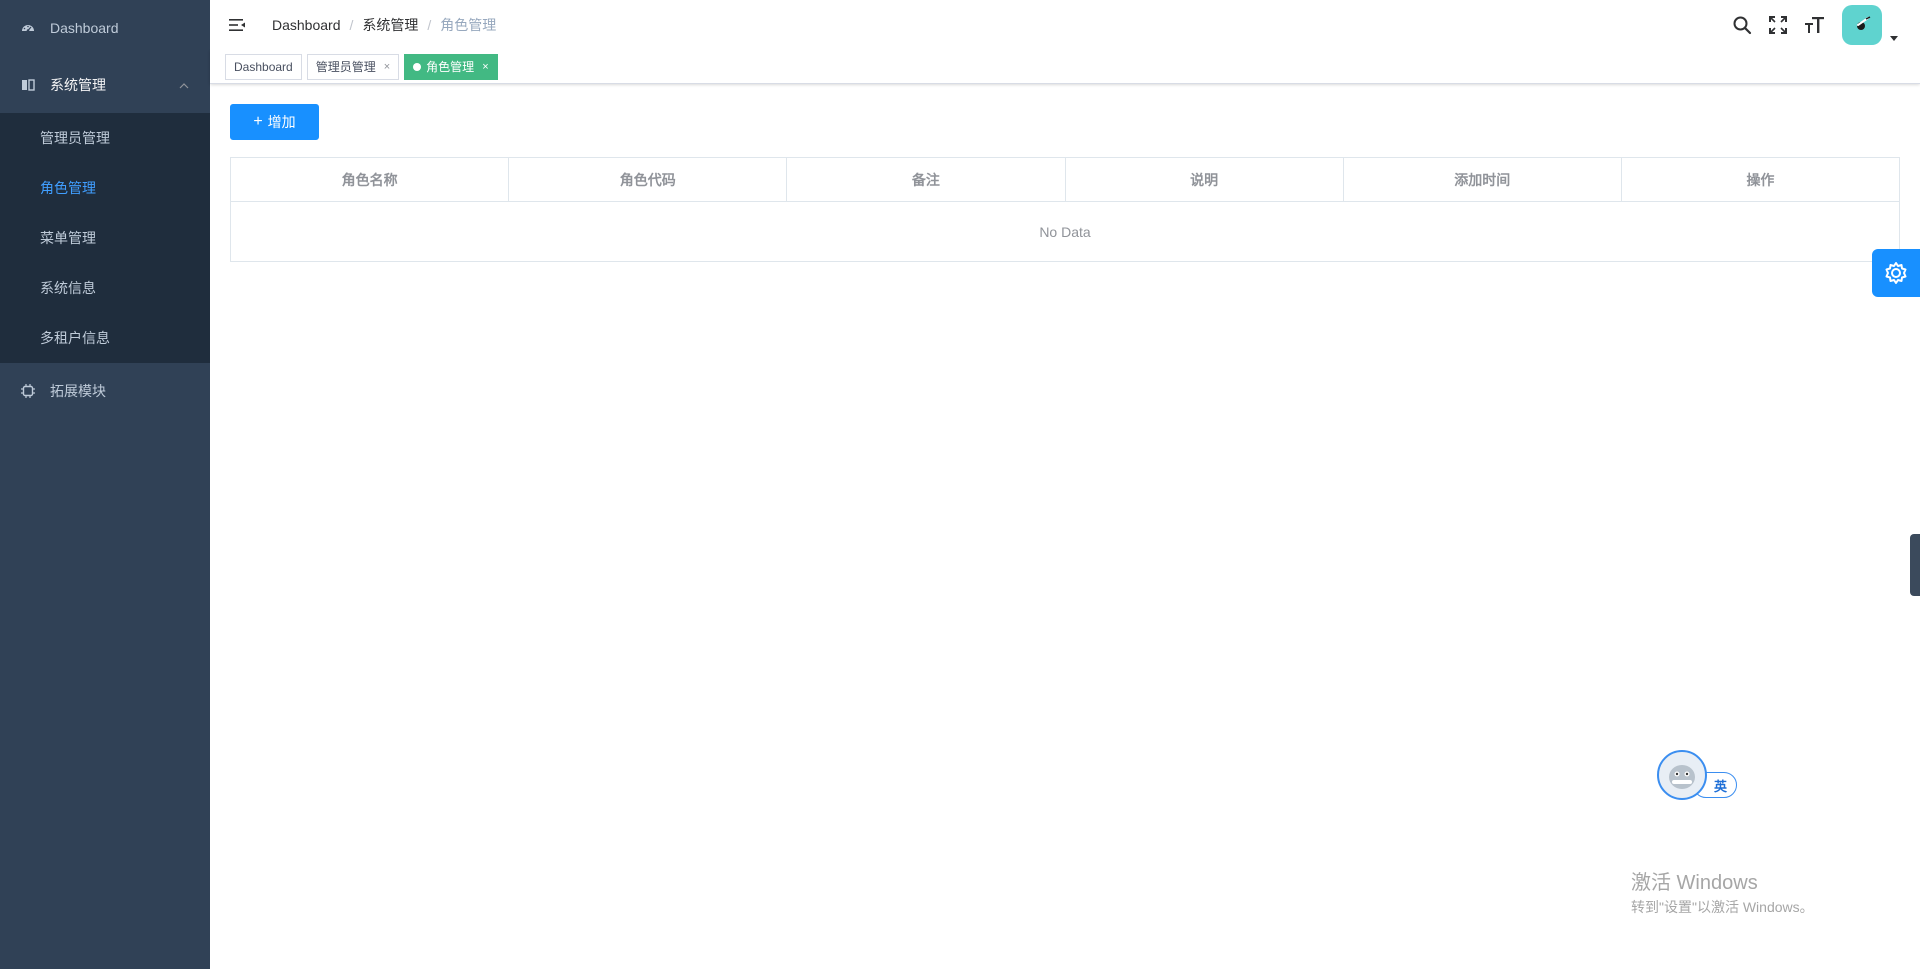  I want to click on tag-admin-management: 管理员管理 ×, so click(353, 66).